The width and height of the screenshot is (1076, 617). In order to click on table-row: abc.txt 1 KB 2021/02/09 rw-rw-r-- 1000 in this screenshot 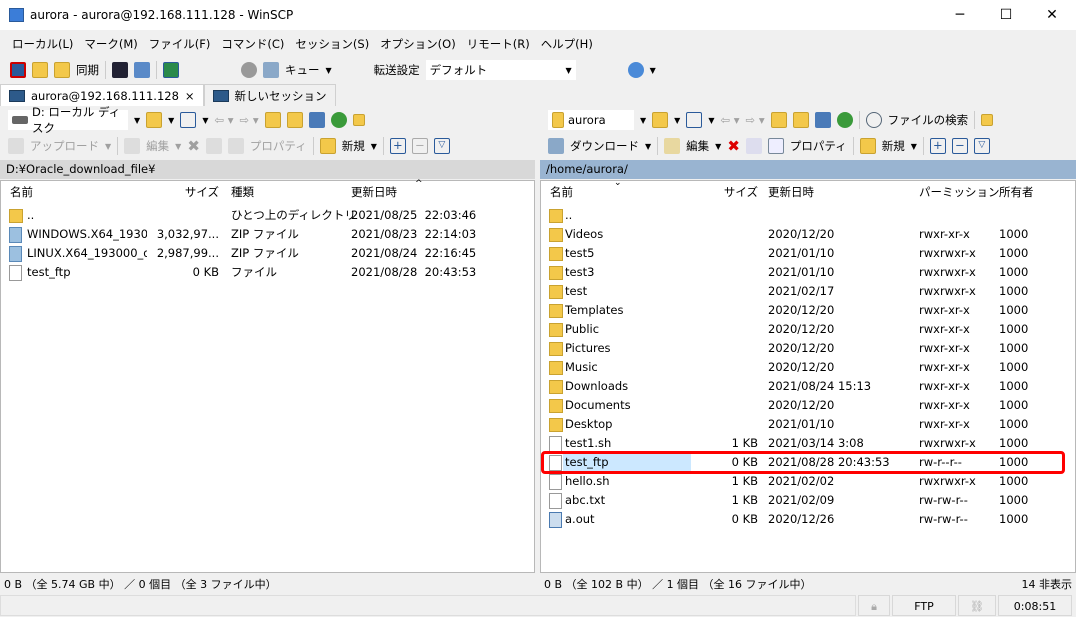, I will do `click(808, 500)`.